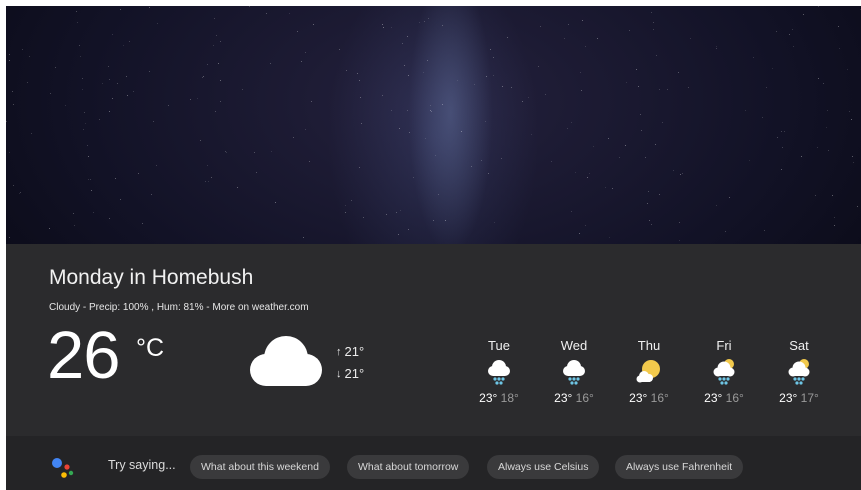  Describe the element at coordinates (543, 467) in the screenshot. I see `suggestion-chip-celsius: Always use Celsius` at that location.